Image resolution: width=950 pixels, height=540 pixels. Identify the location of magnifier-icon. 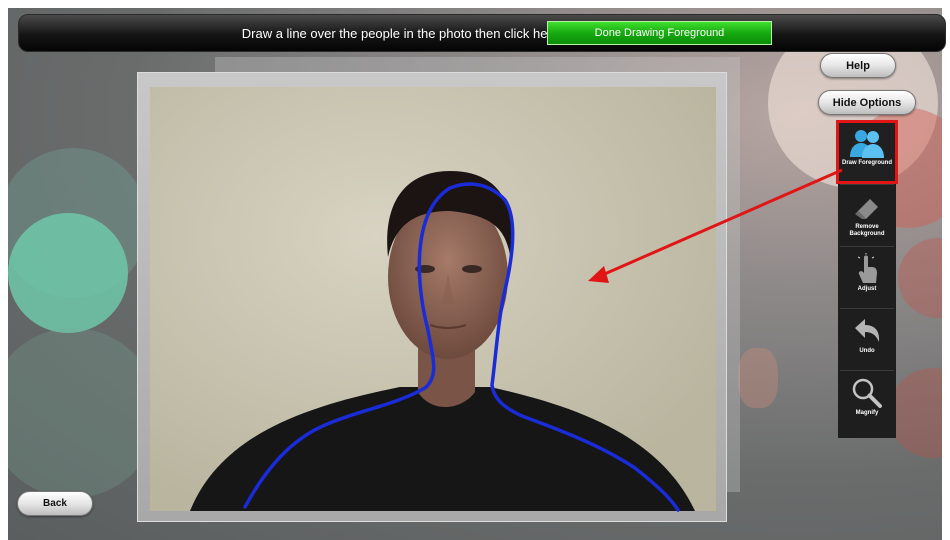
(867, 393).